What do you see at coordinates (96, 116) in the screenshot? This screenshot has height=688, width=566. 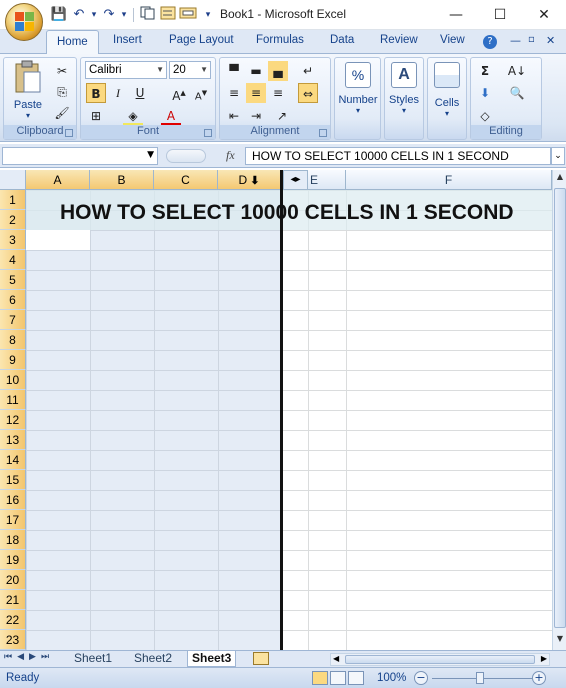 I see `borders-icon: ⊞` at bounding box center [96, 116].